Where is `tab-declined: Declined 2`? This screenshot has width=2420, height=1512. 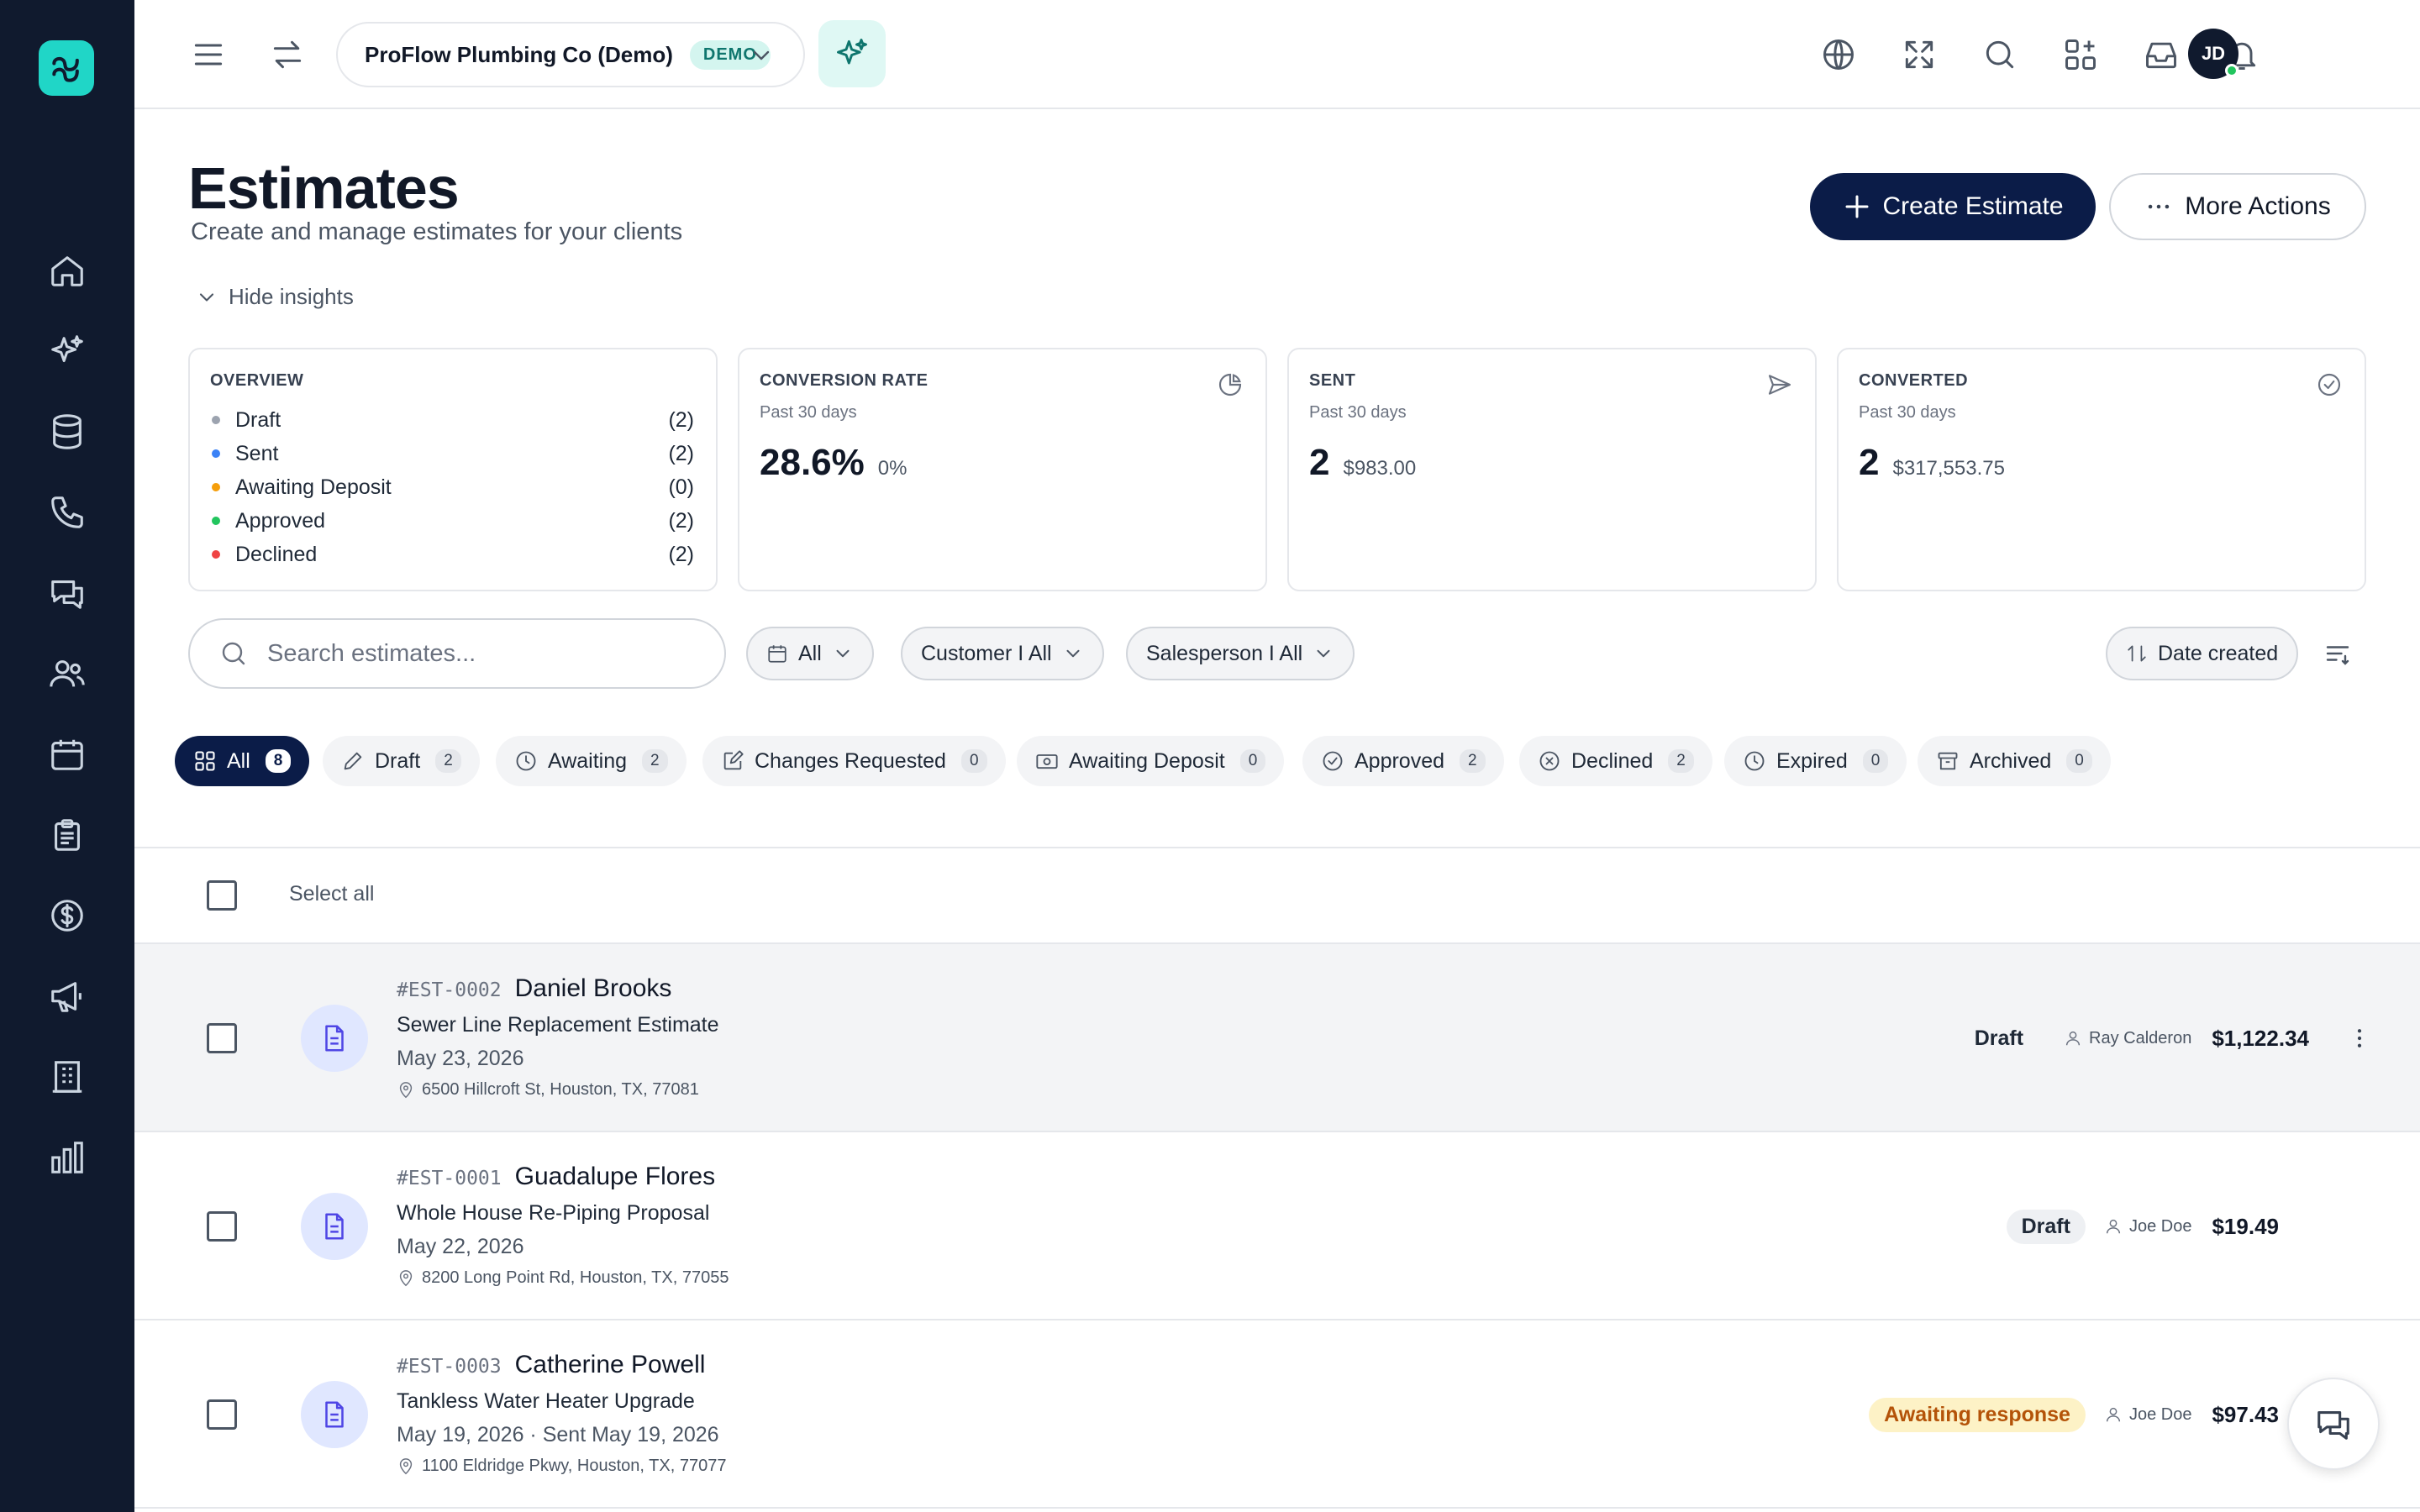
tab-declined: Declined 2 is located at coordinates (1616, 761).